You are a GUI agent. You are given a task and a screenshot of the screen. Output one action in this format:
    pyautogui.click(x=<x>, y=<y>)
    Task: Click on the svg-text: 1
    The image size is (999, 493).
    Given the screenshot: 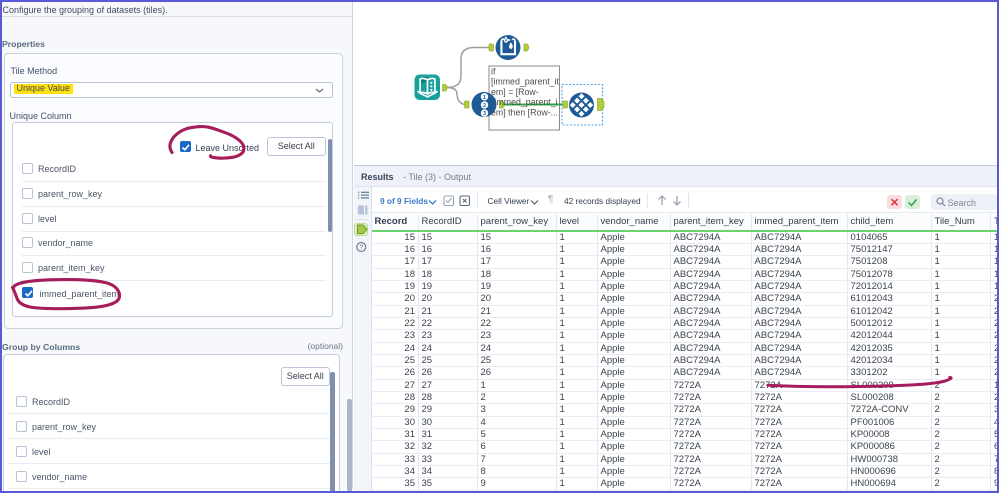 What is the action you would take?
    pyautogui.click(x=484, y=98)
    